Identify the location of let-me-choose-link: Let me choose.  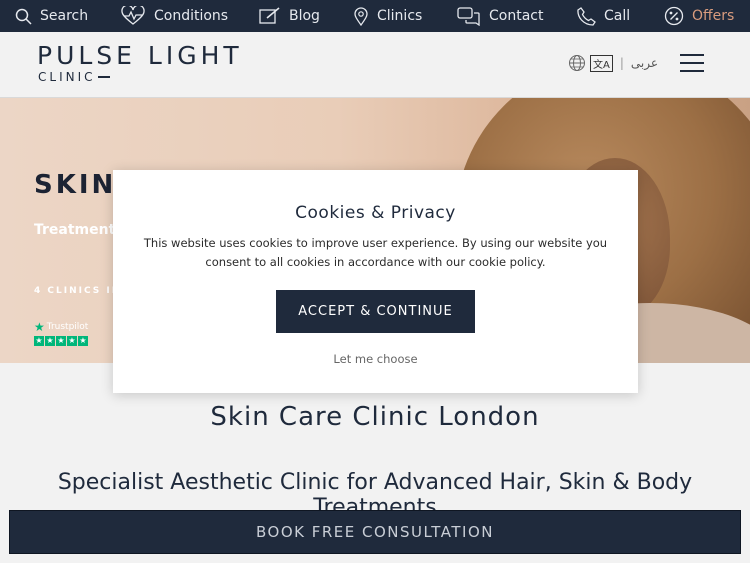
(375, 359).